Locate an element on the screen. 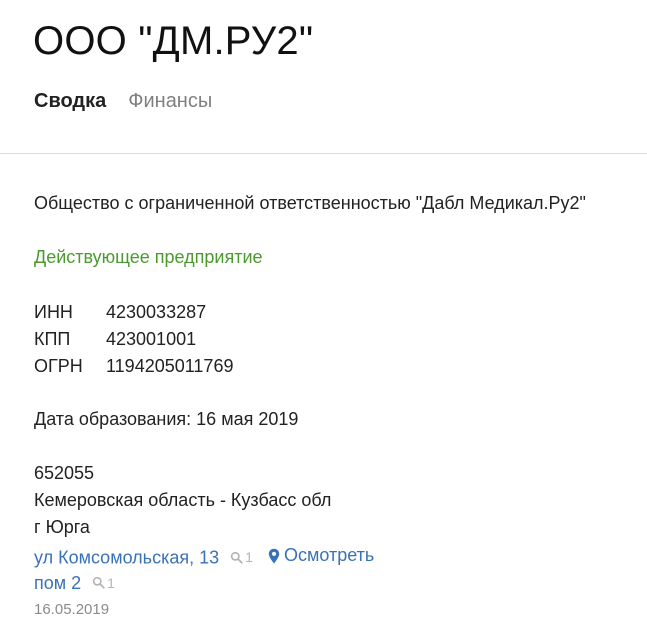 This screenshot has width=647, height=632. kpp-row: КПП 423001001 is located at coordinates (115, 339).